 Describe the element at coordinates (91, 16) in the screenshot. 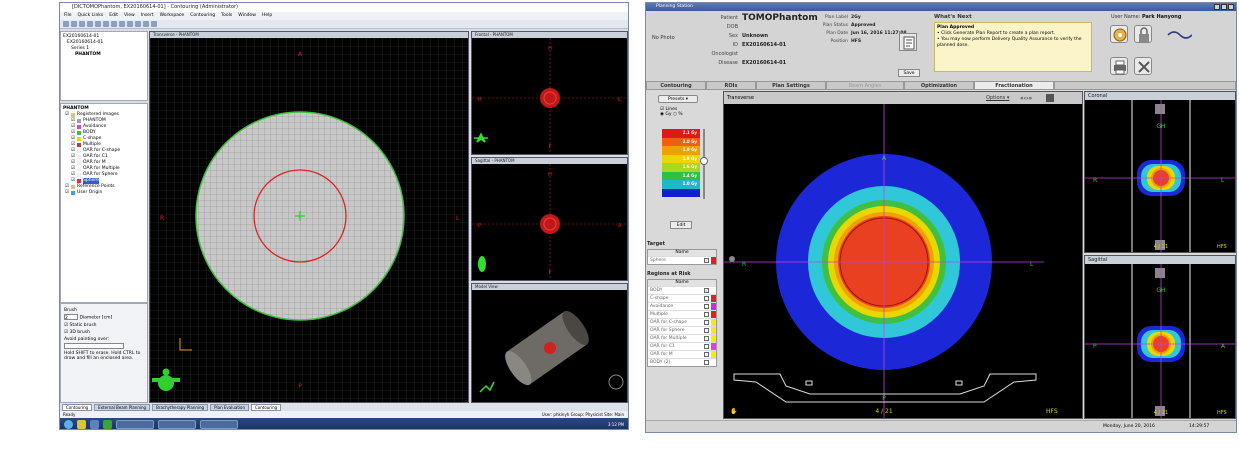

I see `menu-item: Quick Links` at that location.